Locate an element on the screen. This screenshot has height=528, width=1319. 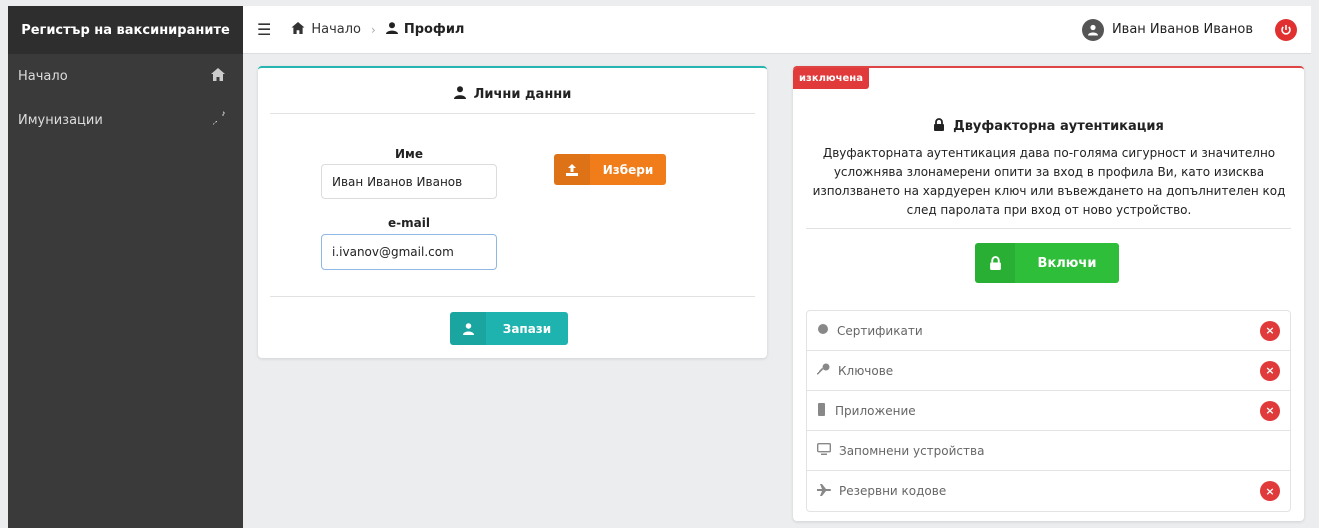
method-label: Запомнени устройства is located at coordinates (912, 450).